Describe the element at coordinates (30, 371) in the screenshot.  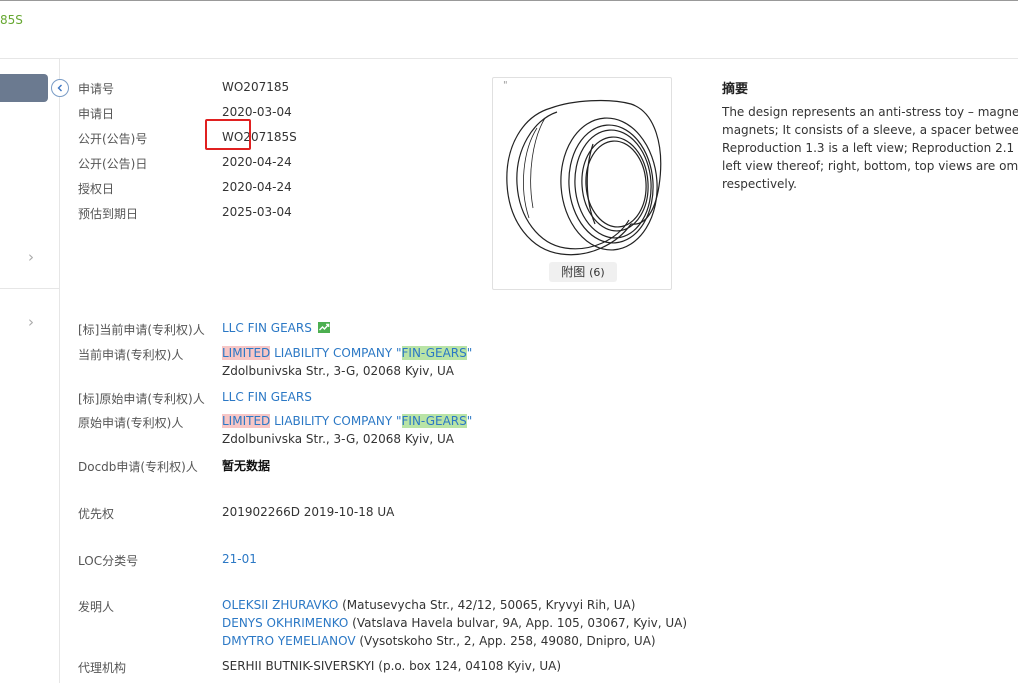
I see `left-sidebar: › ›` at that location.